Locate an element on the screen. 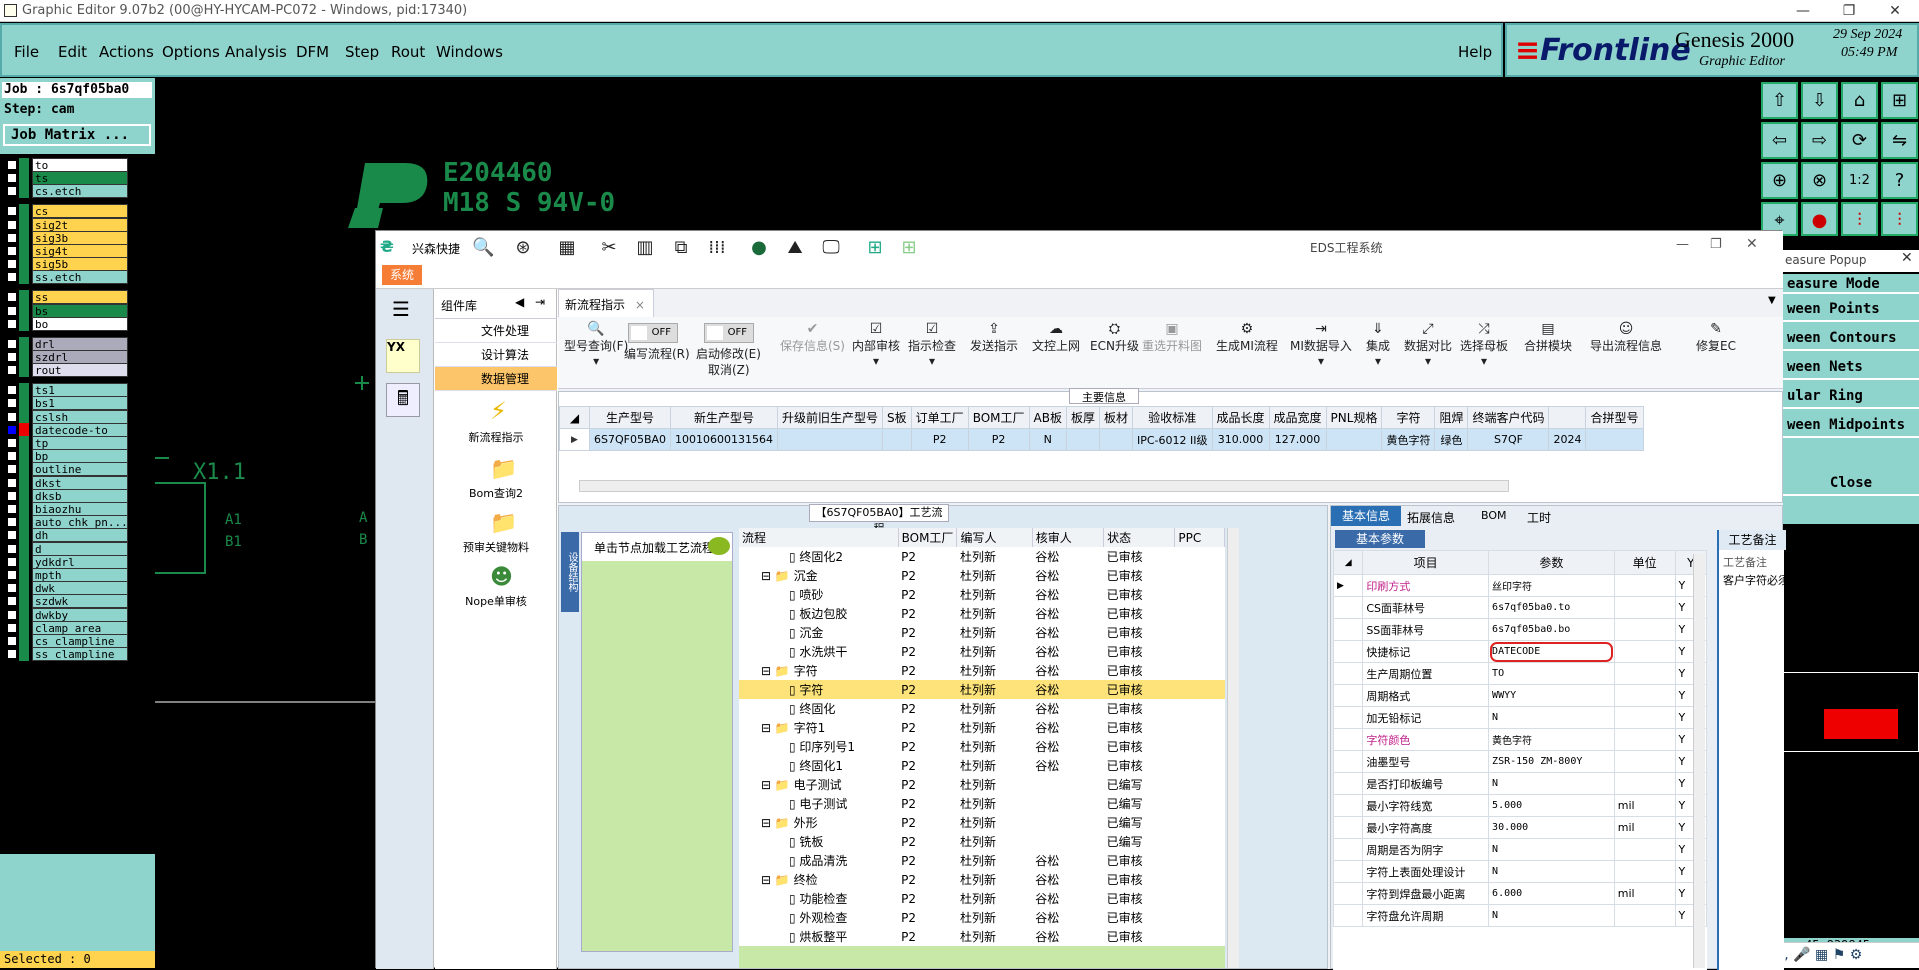 This screenshot has width=1919, height=970. layer-row: sig5b is located at coordinates (67, 264).